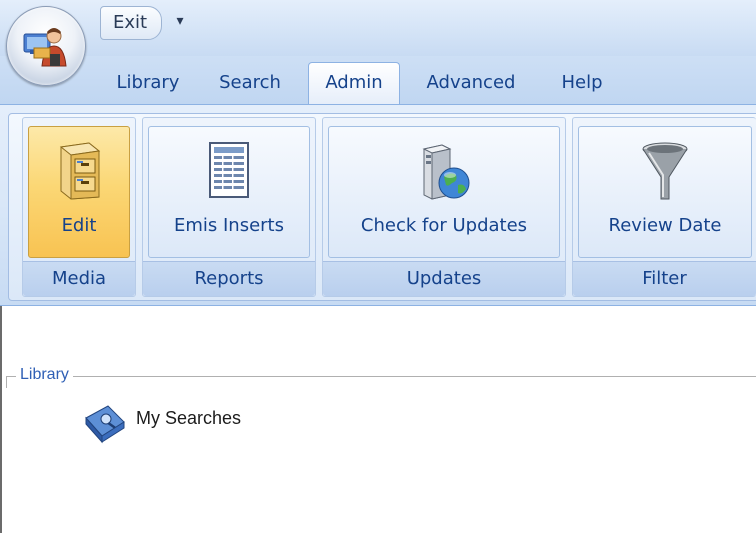 This screenshot has height=533, width=756. I want to click on group-caption-media: Media, so click(79, 278).